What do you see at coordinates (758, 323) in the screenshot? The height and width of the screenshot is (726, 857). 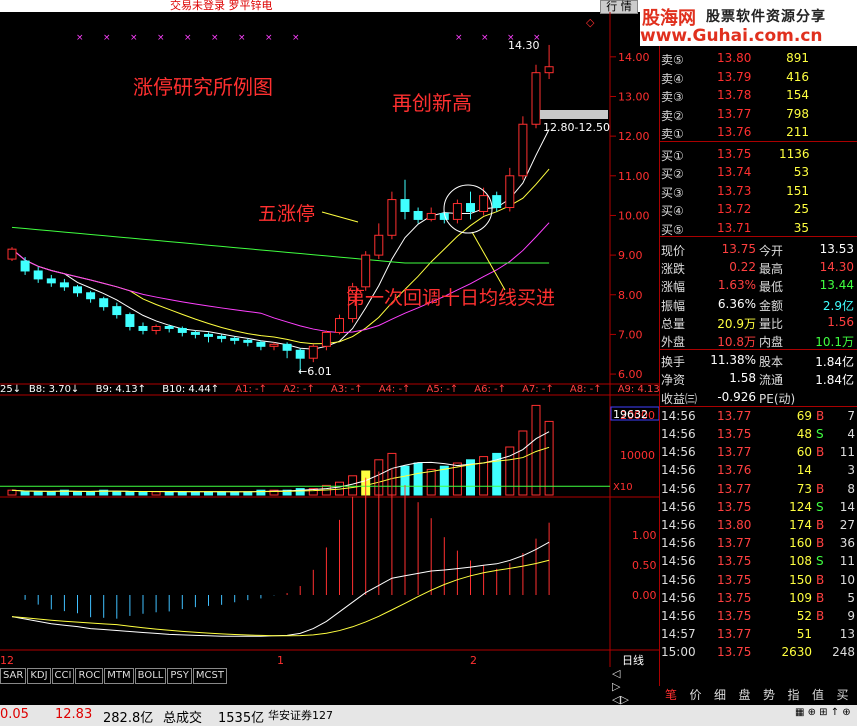 I see `quote-row: 总量 20.9万 量比 1.56` at bounding box center [758, 323].